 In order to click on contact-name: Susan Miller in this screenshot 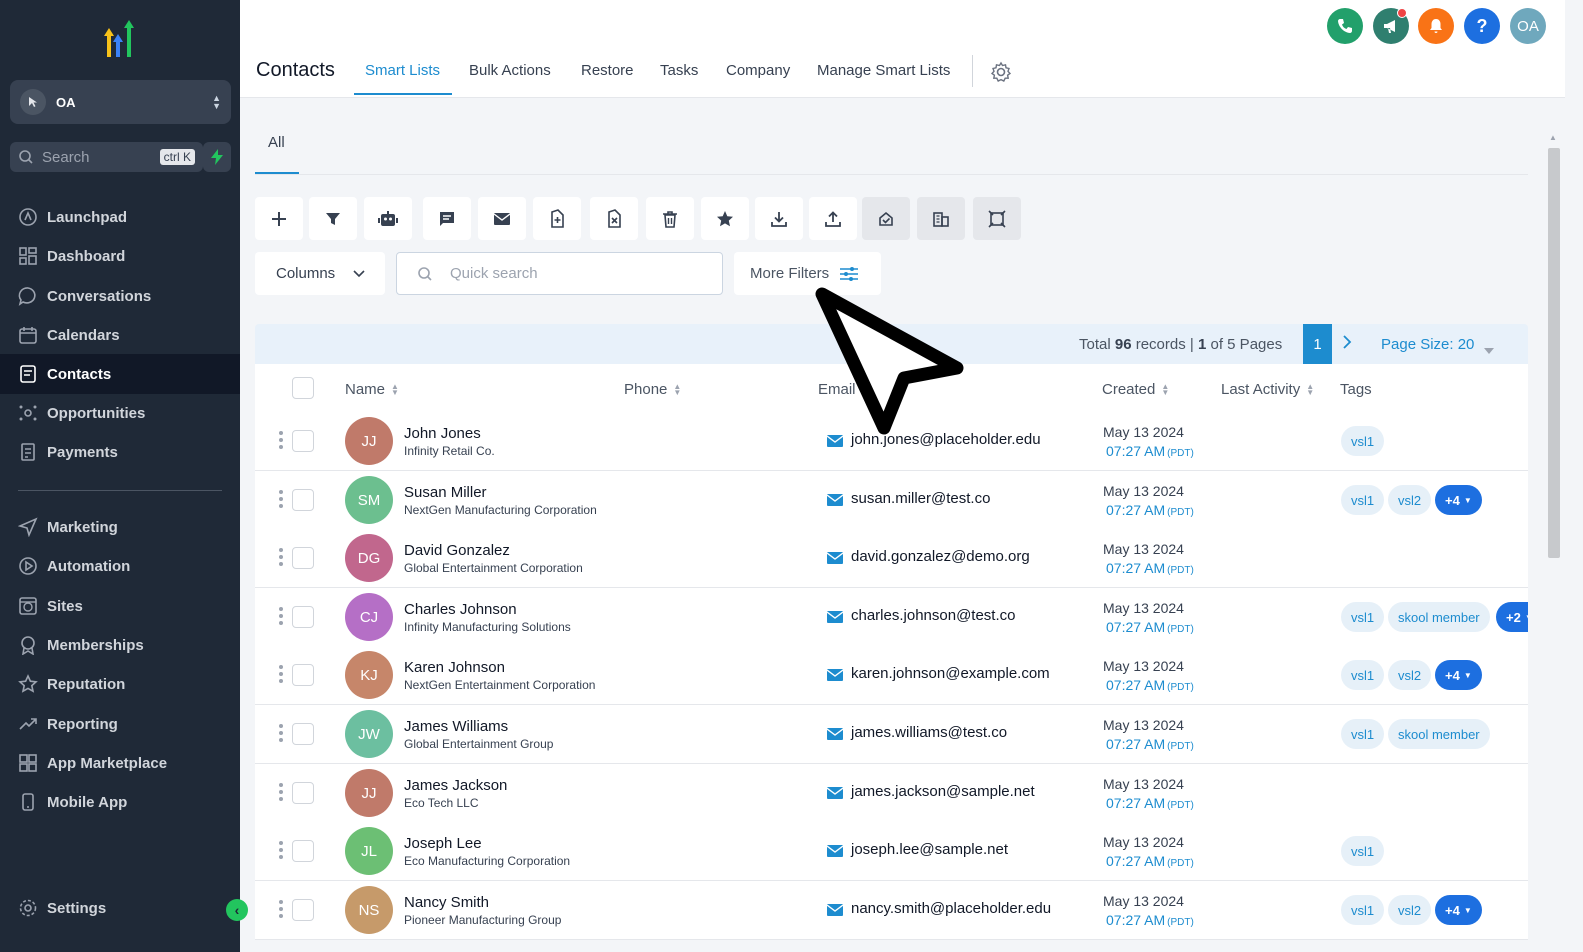, I will do `click(445, 492)`.